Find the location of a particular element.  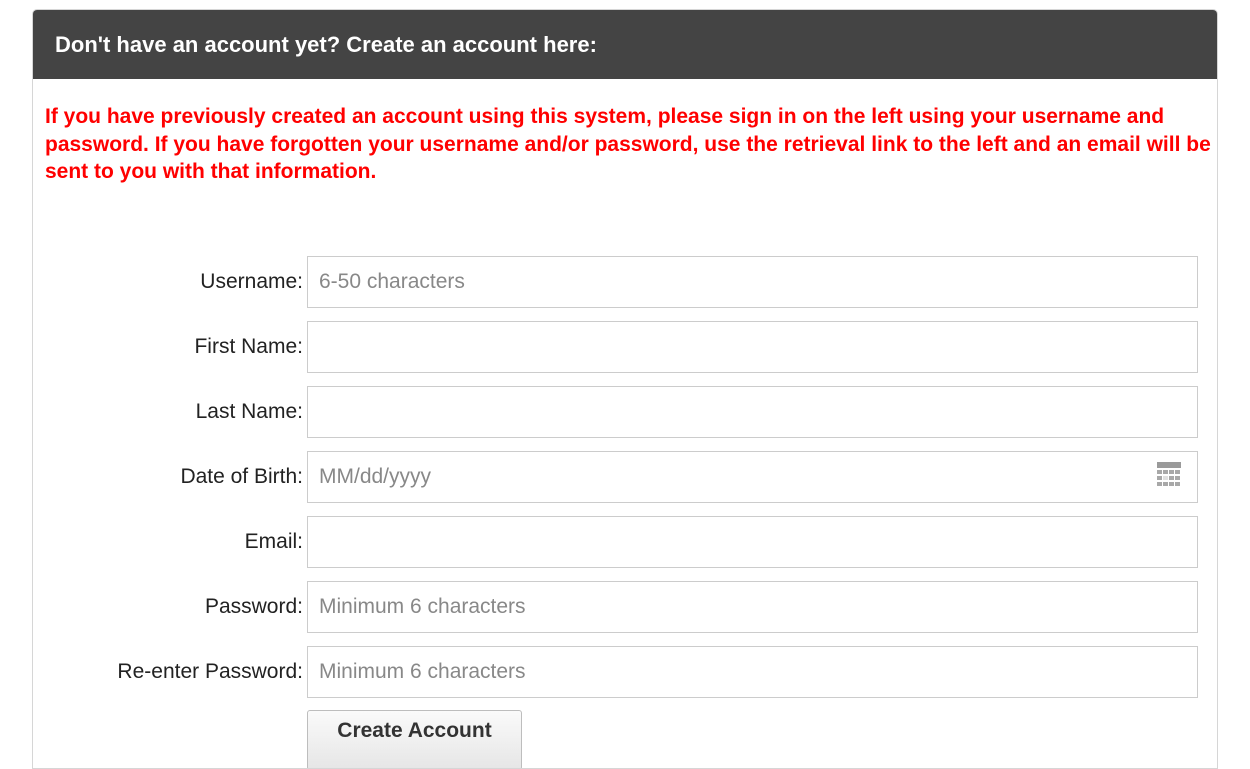

last-name-row: Last Name: is located at coordinates (625, 412).